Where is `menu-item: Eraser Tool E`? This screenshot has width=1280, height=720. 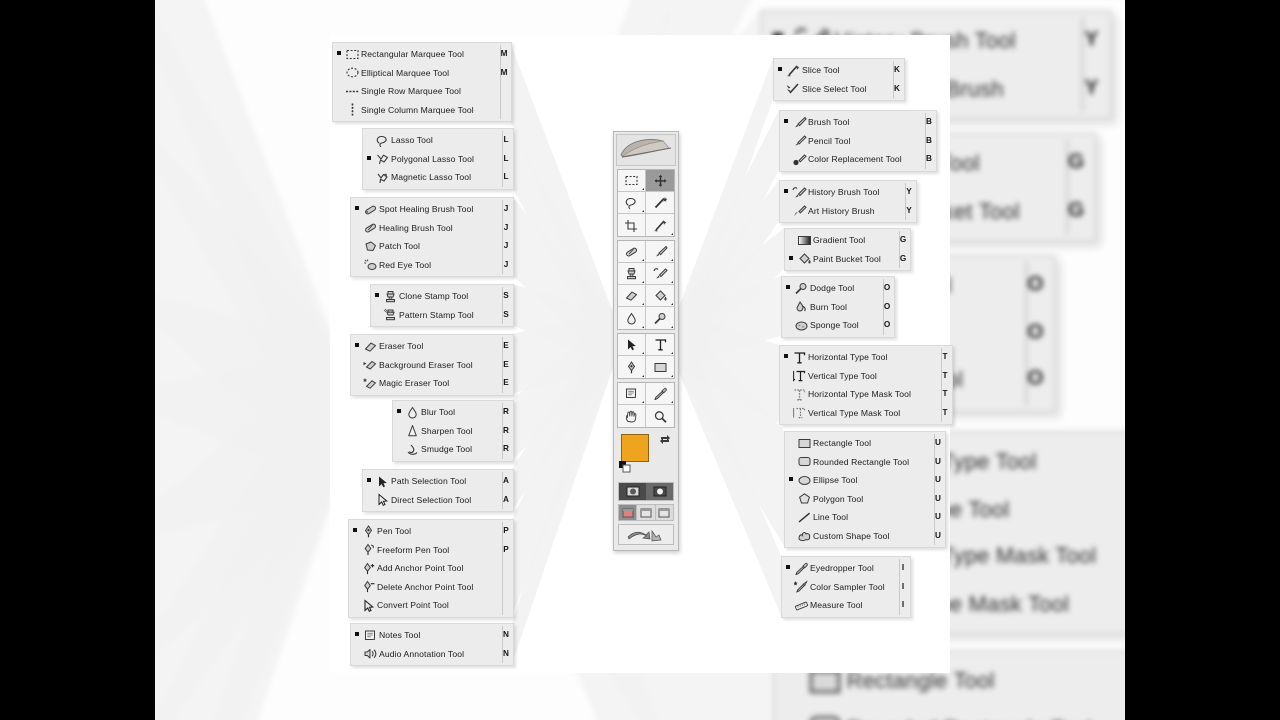 menu-item: Eraser Tool E is located at coordinates (432, 346).